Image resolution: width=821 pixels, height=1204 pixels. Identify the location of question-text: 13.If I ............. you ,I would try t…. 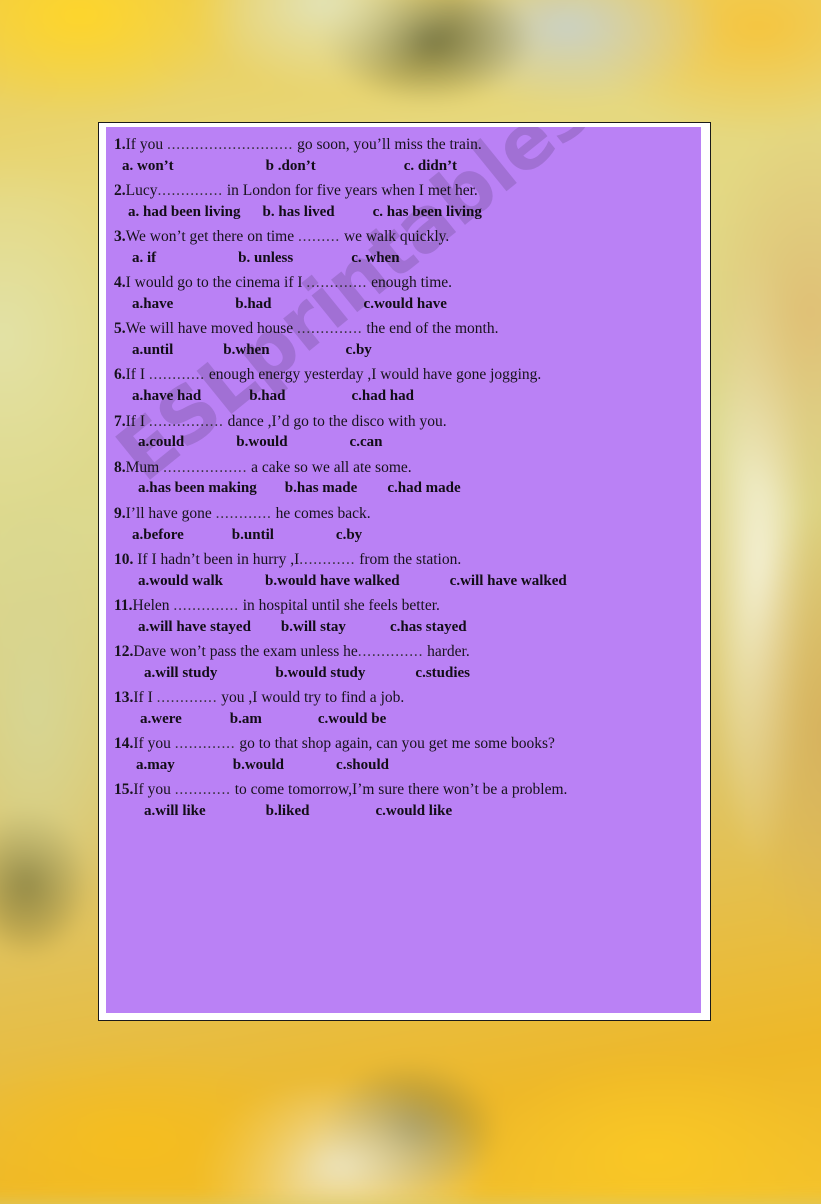
(407, 697).